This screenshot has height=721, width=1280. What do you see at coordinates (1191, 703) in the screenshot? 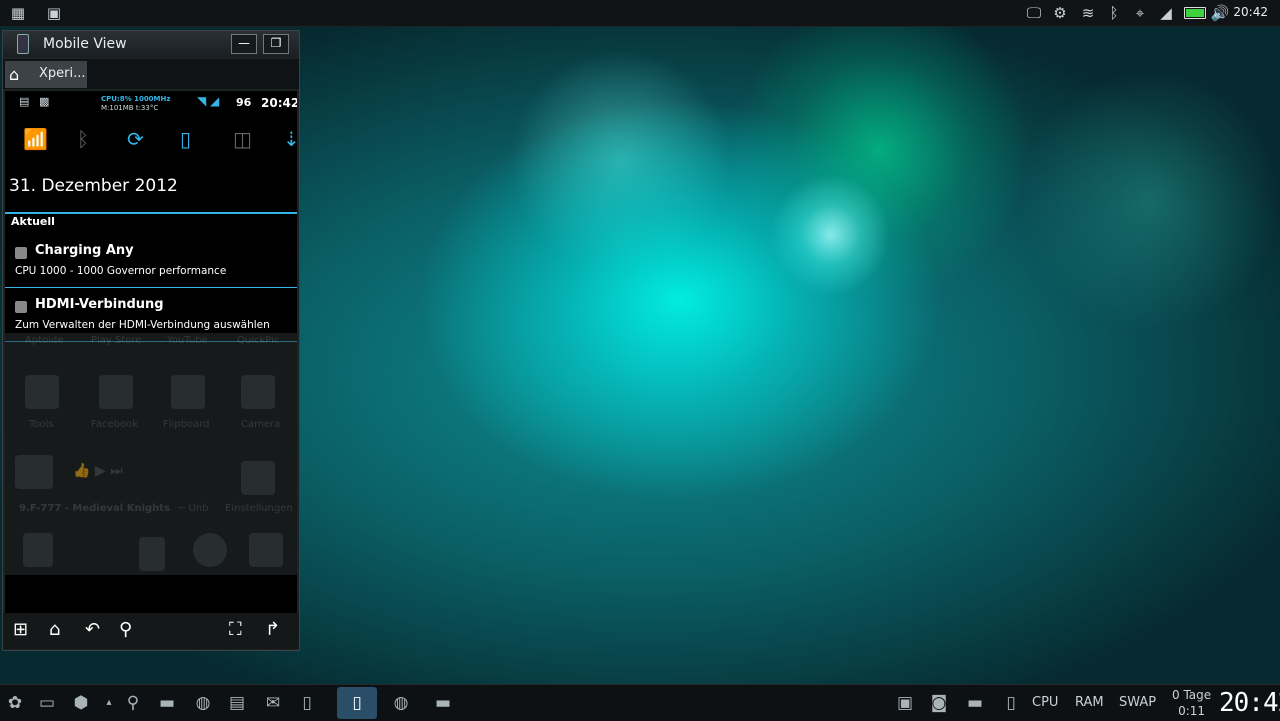
I see `uptime: 0 Tage 0:11` at bounding box center [1191, 703].